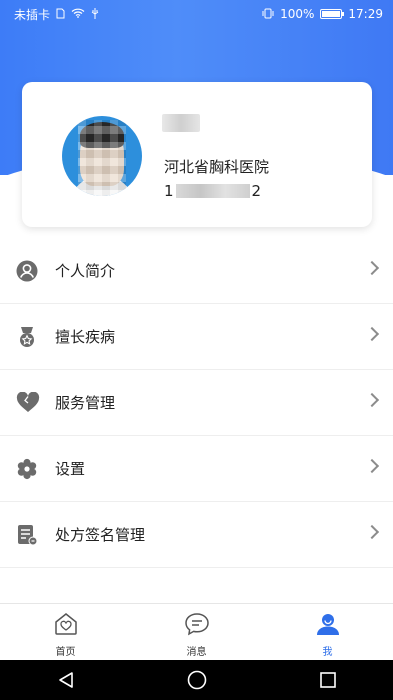 This screenshot has height=700, width=393. Describe the element at coordinates (60, 14) in the screenshot. I see `sim-icon` at that location.